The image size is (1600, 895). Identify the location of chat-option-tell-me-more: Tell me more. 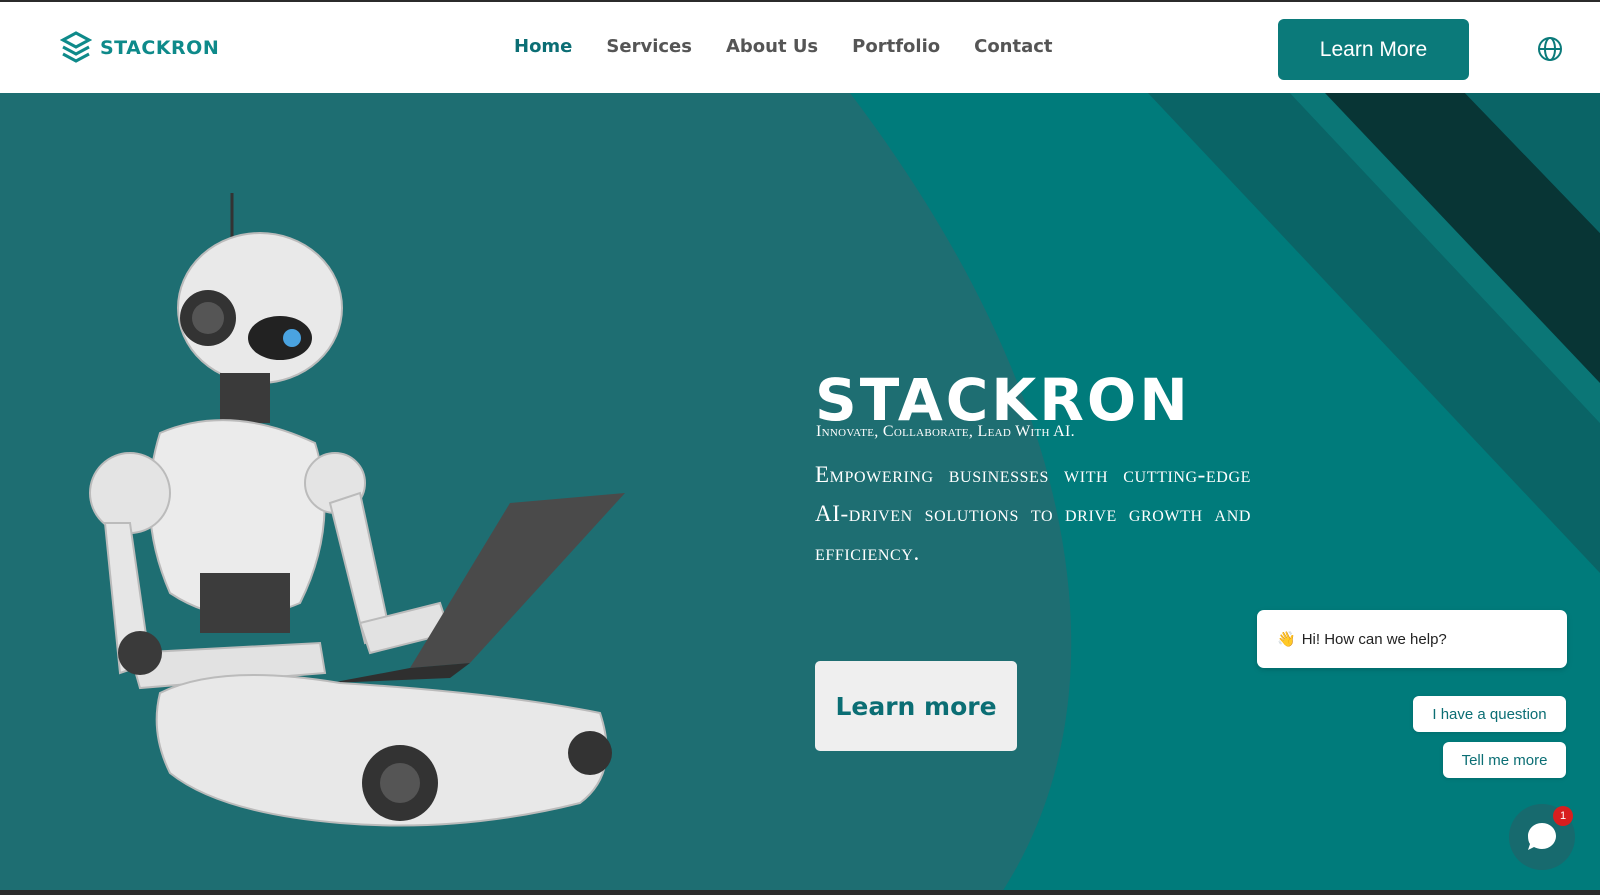
(1504, 760).